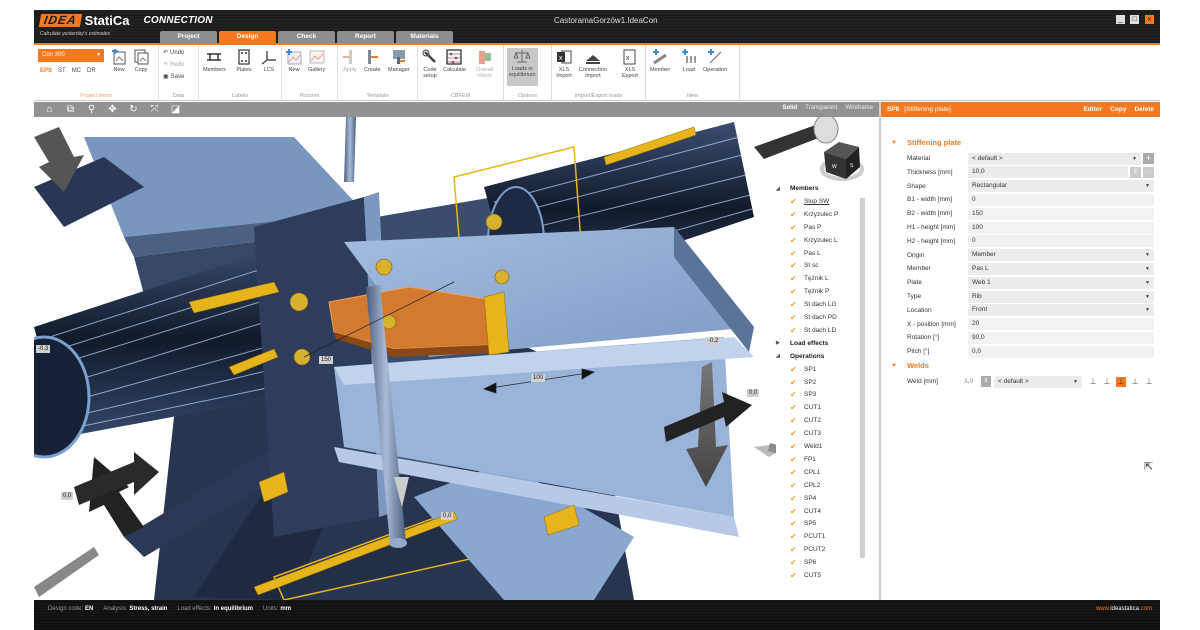 The height and width of the screenshot is (630, 1200). I want to click on tree-item-operation: ✔ SP1, so click(801, 369).